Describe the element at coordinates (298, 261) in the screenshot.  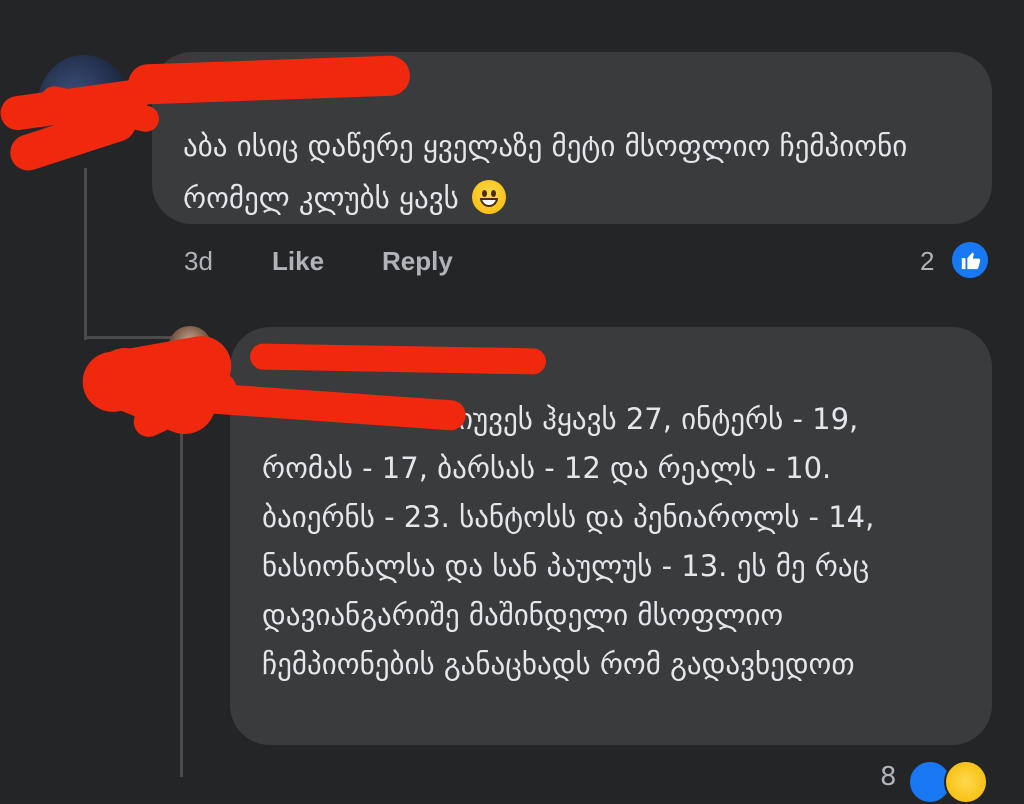
I see `like-button: Like` at that location.